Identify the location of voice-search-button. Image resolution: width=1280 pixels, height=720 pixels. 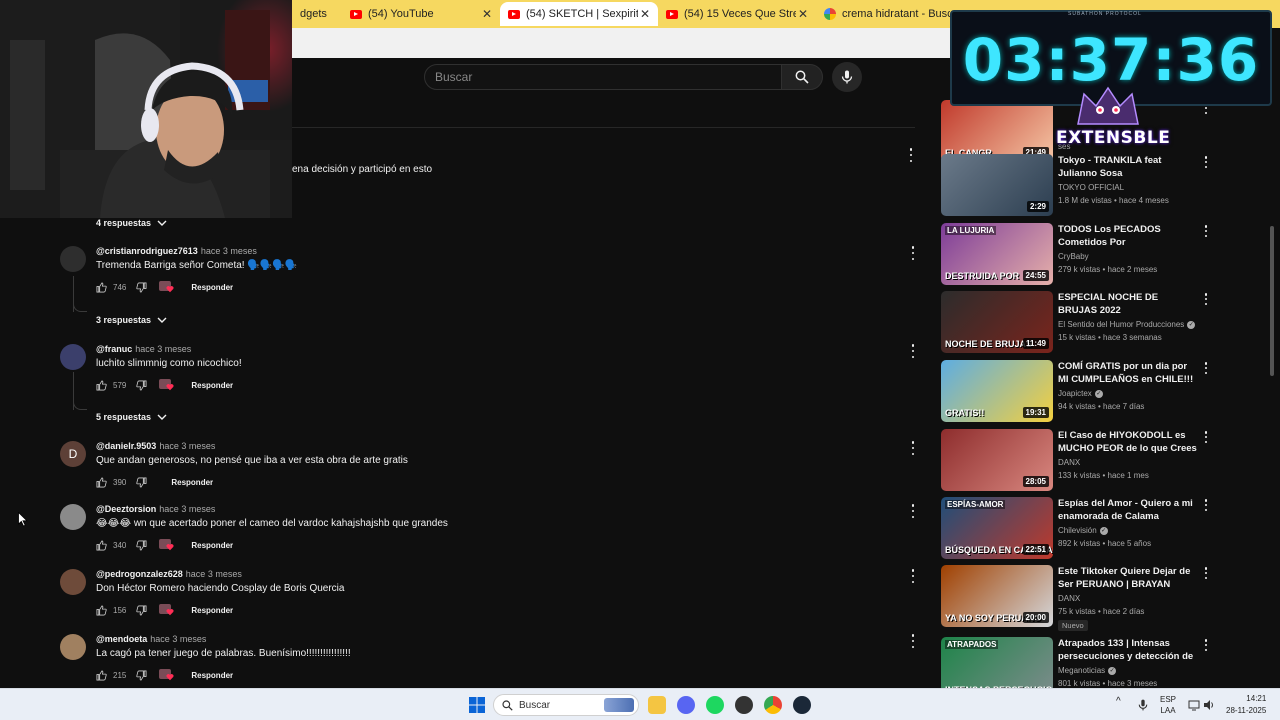
(847, 77).